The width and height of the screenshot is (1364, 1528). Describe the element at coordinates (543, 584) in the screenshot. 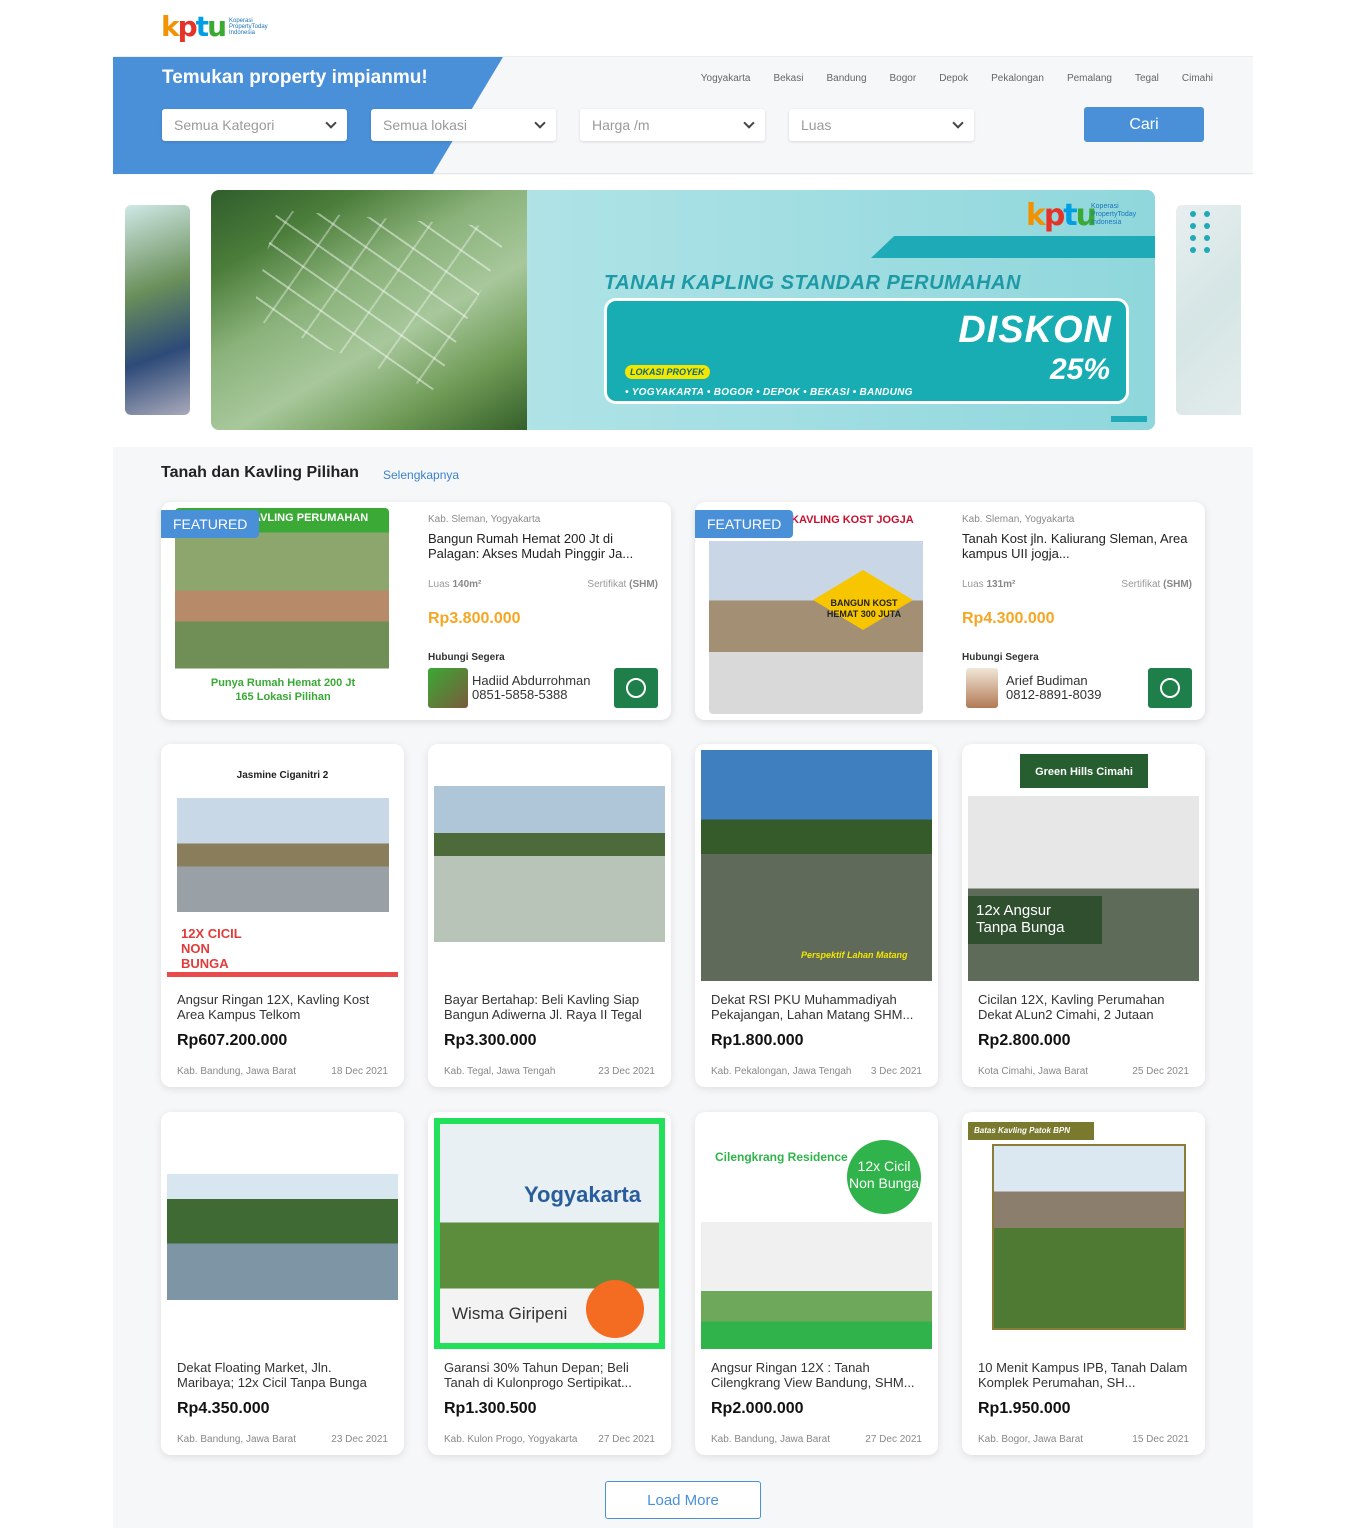

I see `listing-meta: Luas 140m² Sertifikat (SHM)` at that location.